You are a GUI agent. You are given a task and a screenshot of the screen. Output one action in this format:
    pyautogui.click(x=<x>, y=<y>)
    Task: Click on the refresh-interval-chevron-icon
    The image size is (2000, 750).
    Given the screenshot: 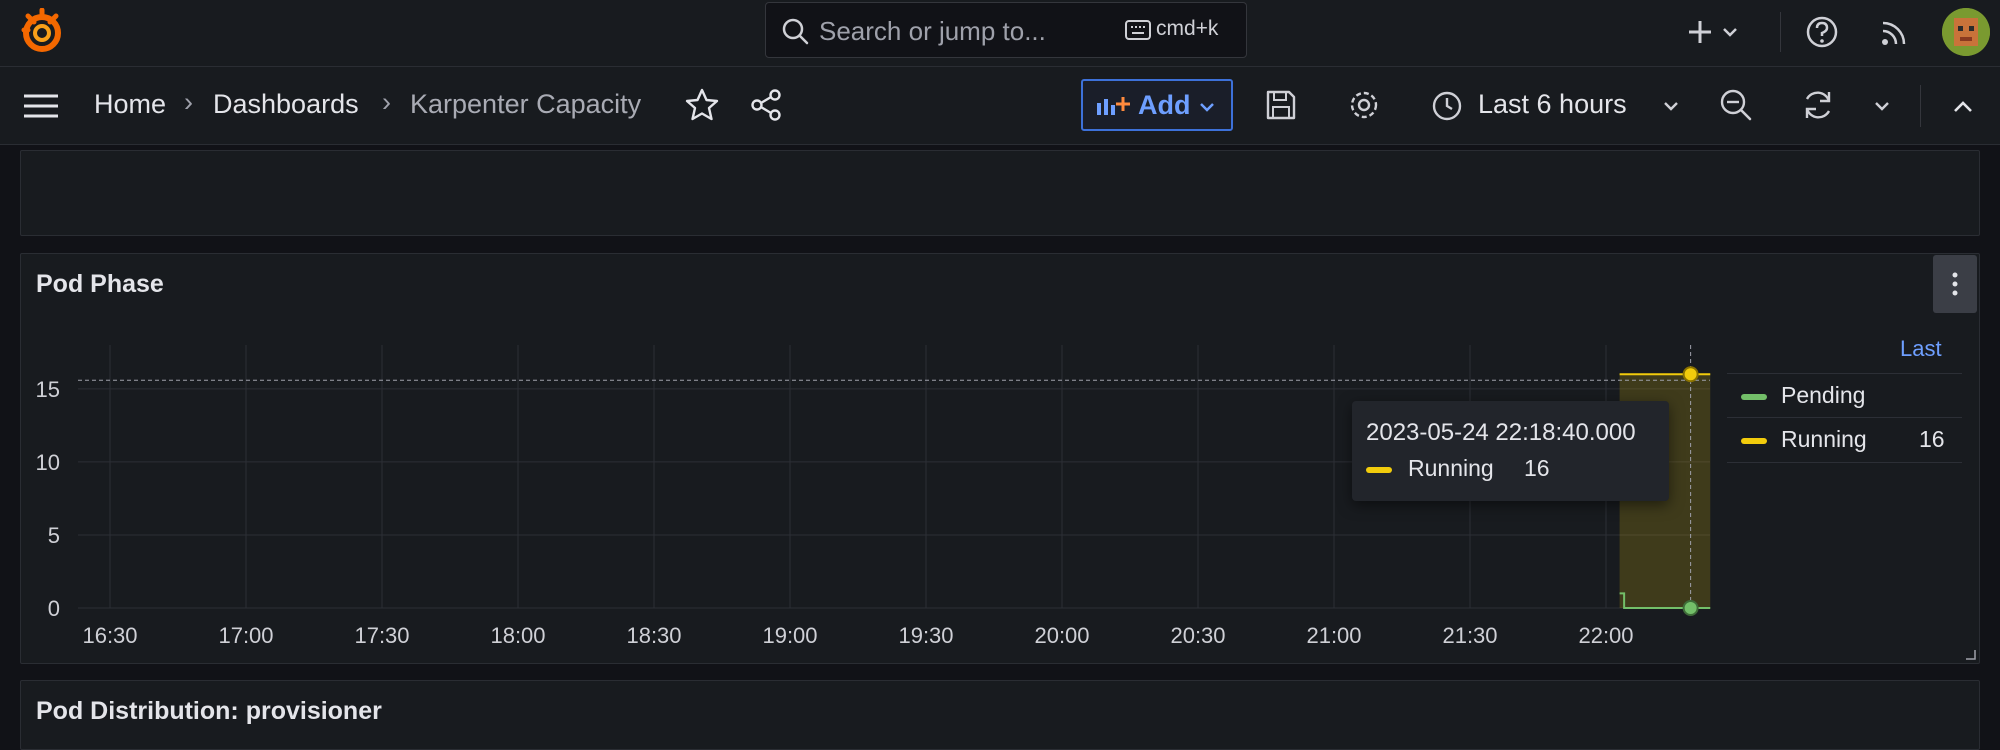 What is the action you would take?
    pyautogui.click(x=1882, y=106)
    